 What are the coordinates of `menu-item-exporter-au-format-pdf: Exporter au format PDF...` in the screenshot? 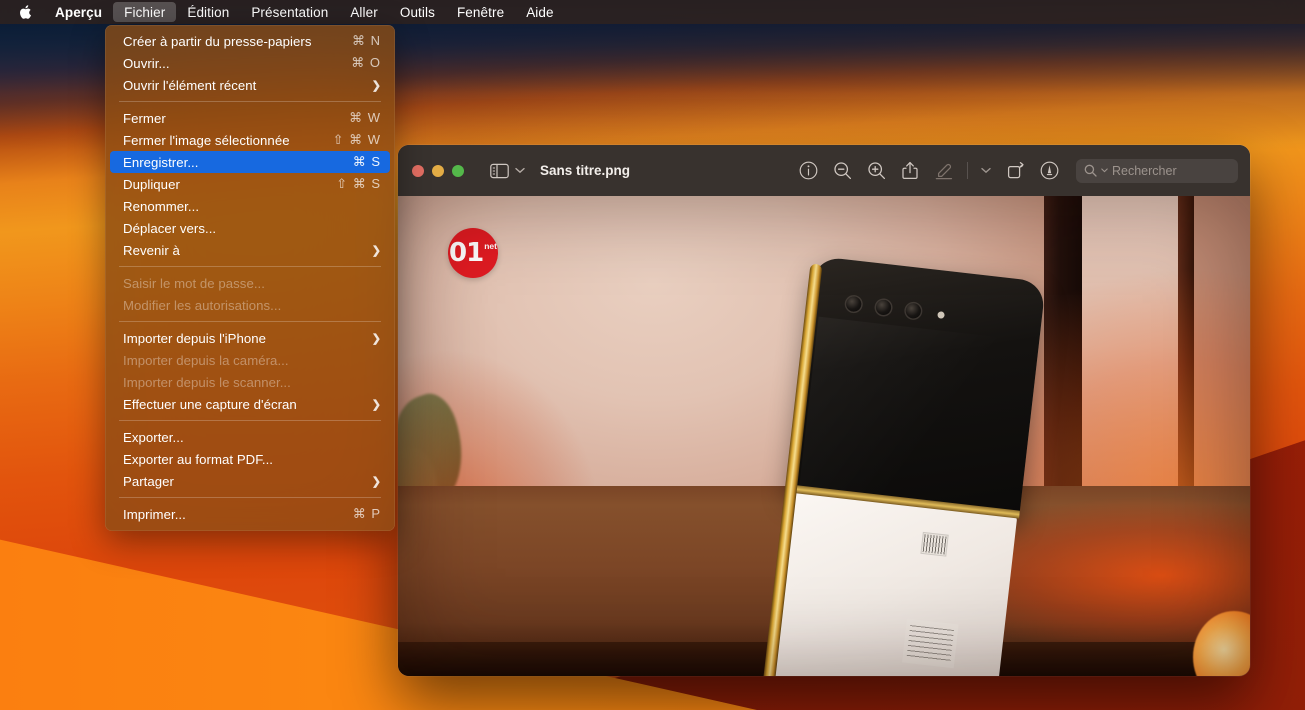 It's located at (250, 459).